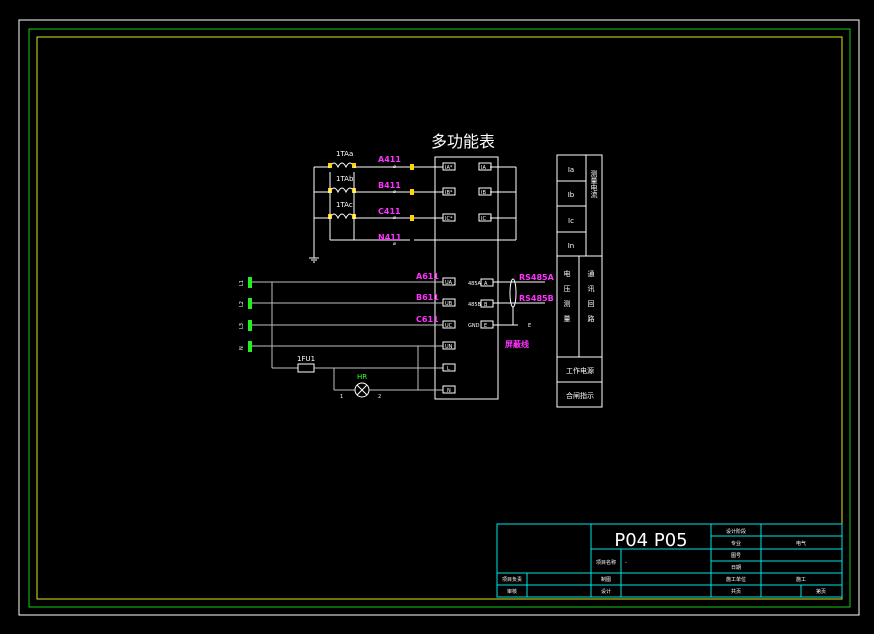 Image resolution: width=874 pixels, height=634 pixels. I want to click on legend-close-indicator: 合闸指示, so click(580, 395).